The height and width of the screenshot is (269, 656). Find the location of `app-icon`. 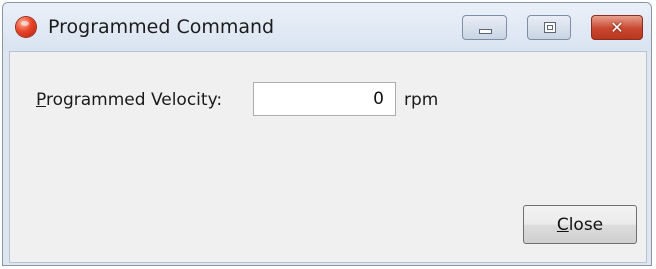

app-icon is located at coordinates (26, 27).